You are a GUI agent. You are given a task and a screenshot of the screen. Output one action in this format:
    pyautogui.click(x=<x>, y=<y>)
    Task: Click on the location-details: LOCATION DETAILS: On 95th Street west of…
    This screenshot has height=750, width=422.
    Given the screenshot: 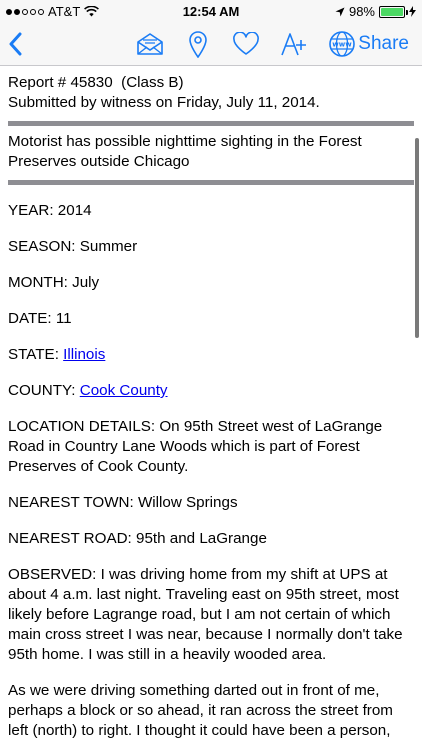 What is the action you would take?
    pyautogui.click(x=195, y=446)
    